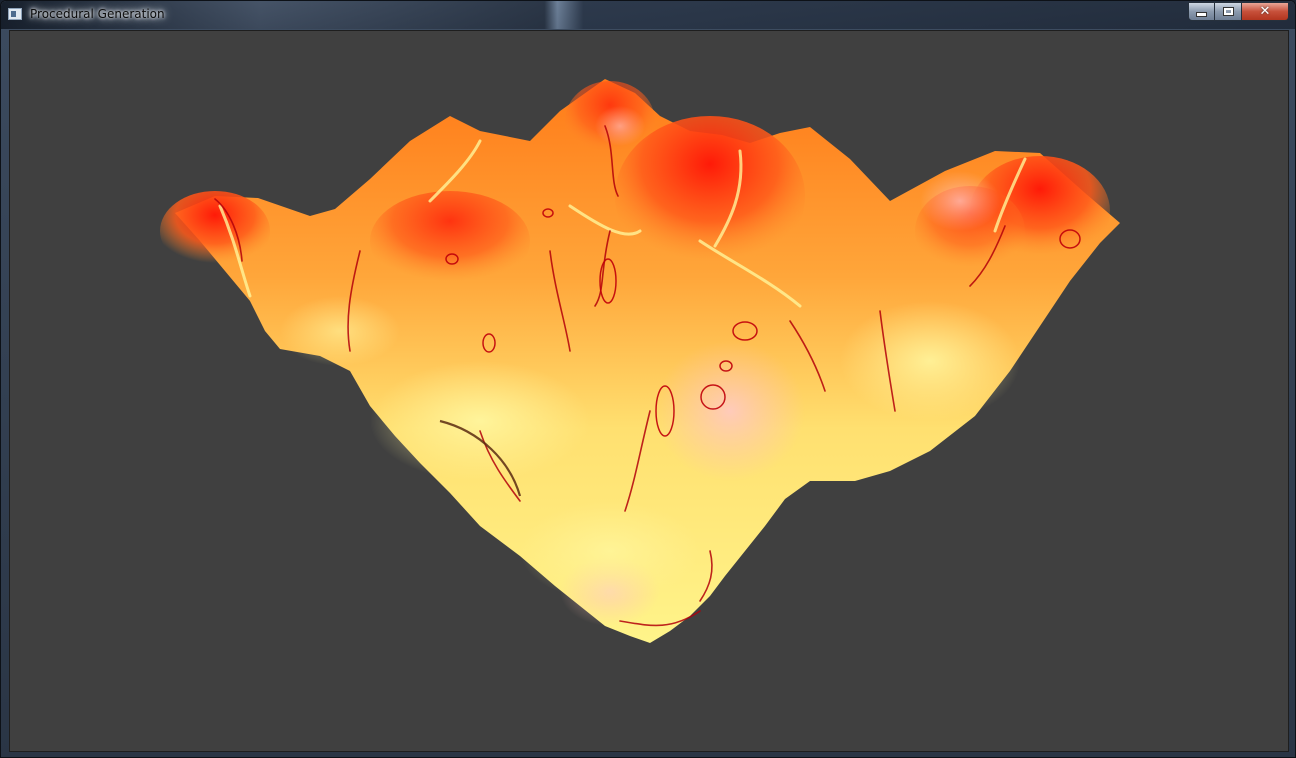 Image resolution: width=1296 pixels, height=758 pixels. I want to click on app-icon, so click(15, 14).